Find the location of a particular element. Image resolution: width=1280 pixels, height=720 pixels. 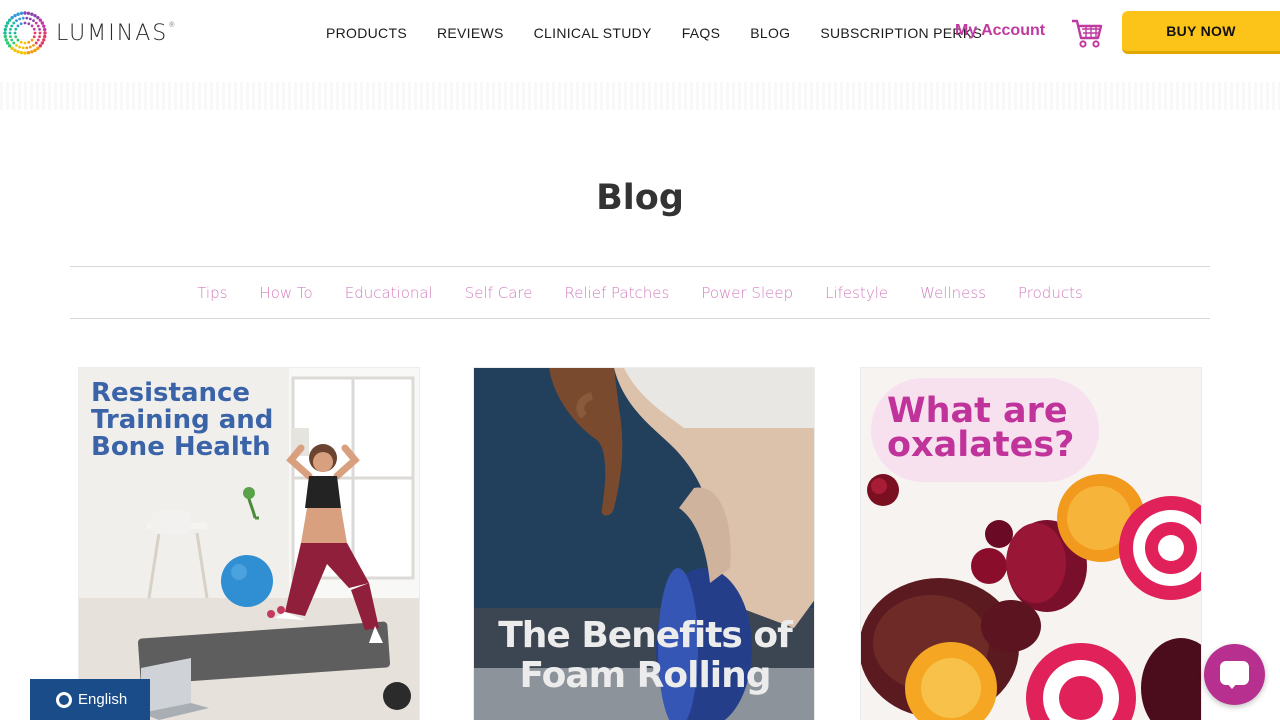

luminas-logo-icon is located at coordinates (25, 33).